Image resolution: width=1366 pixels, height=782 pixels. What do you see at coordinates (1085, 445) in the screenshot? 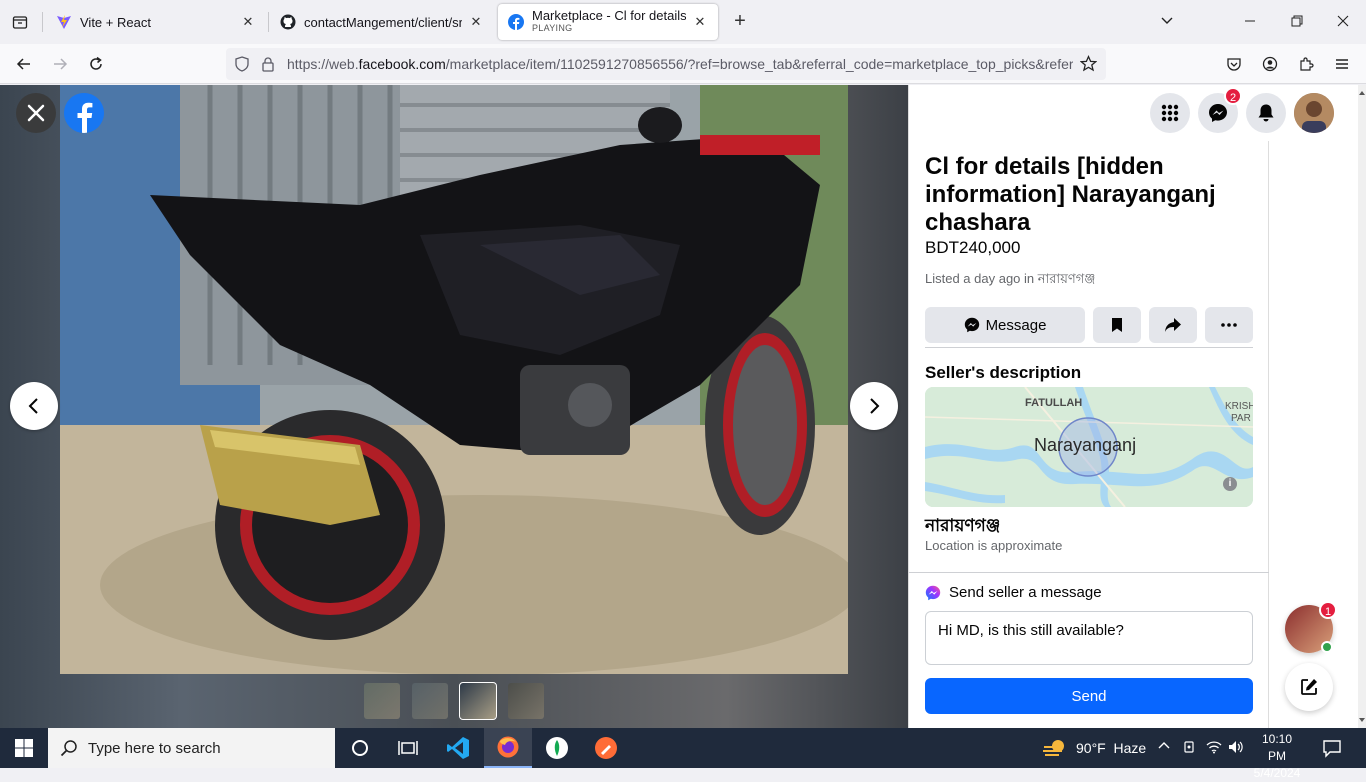
I see `map-label-city: Narayanganj` at bounding box center [1085, 445].